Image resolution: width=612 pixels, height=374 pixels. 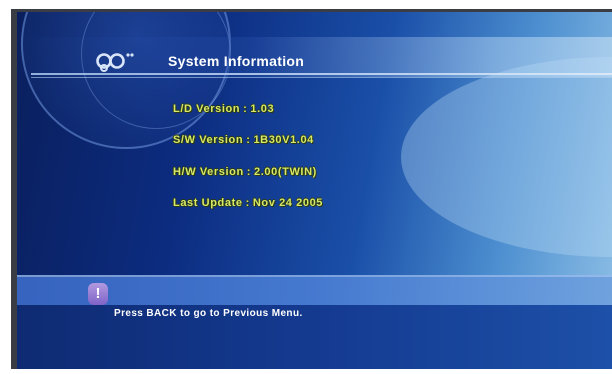 What do you see at coordinates (115, 62) in the screenshot?
I see `circles-logo-icon` at bounding box center [115, 62].